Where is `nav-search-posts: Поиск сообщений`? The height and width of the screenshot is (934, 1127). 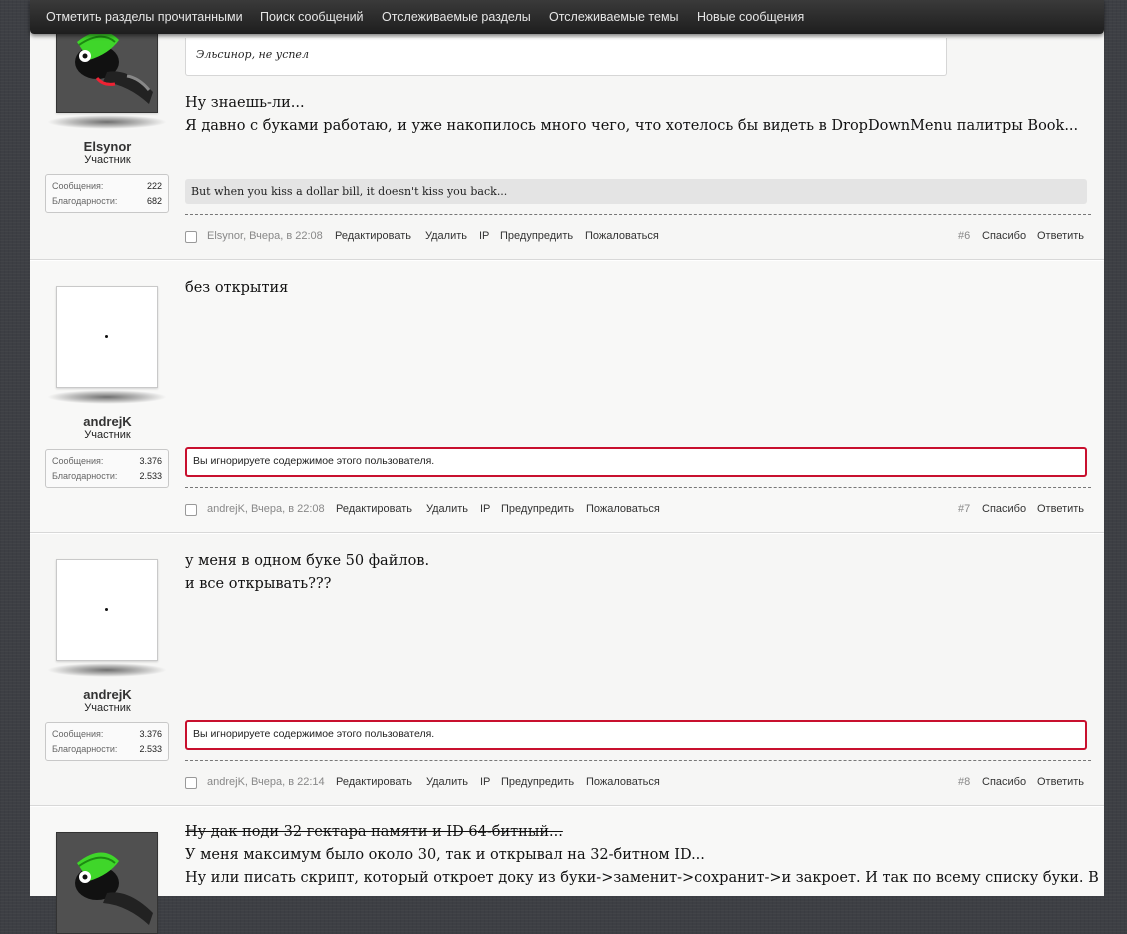
nav-search-posts: Поиск сообщений is located at coordinates (312, 17).